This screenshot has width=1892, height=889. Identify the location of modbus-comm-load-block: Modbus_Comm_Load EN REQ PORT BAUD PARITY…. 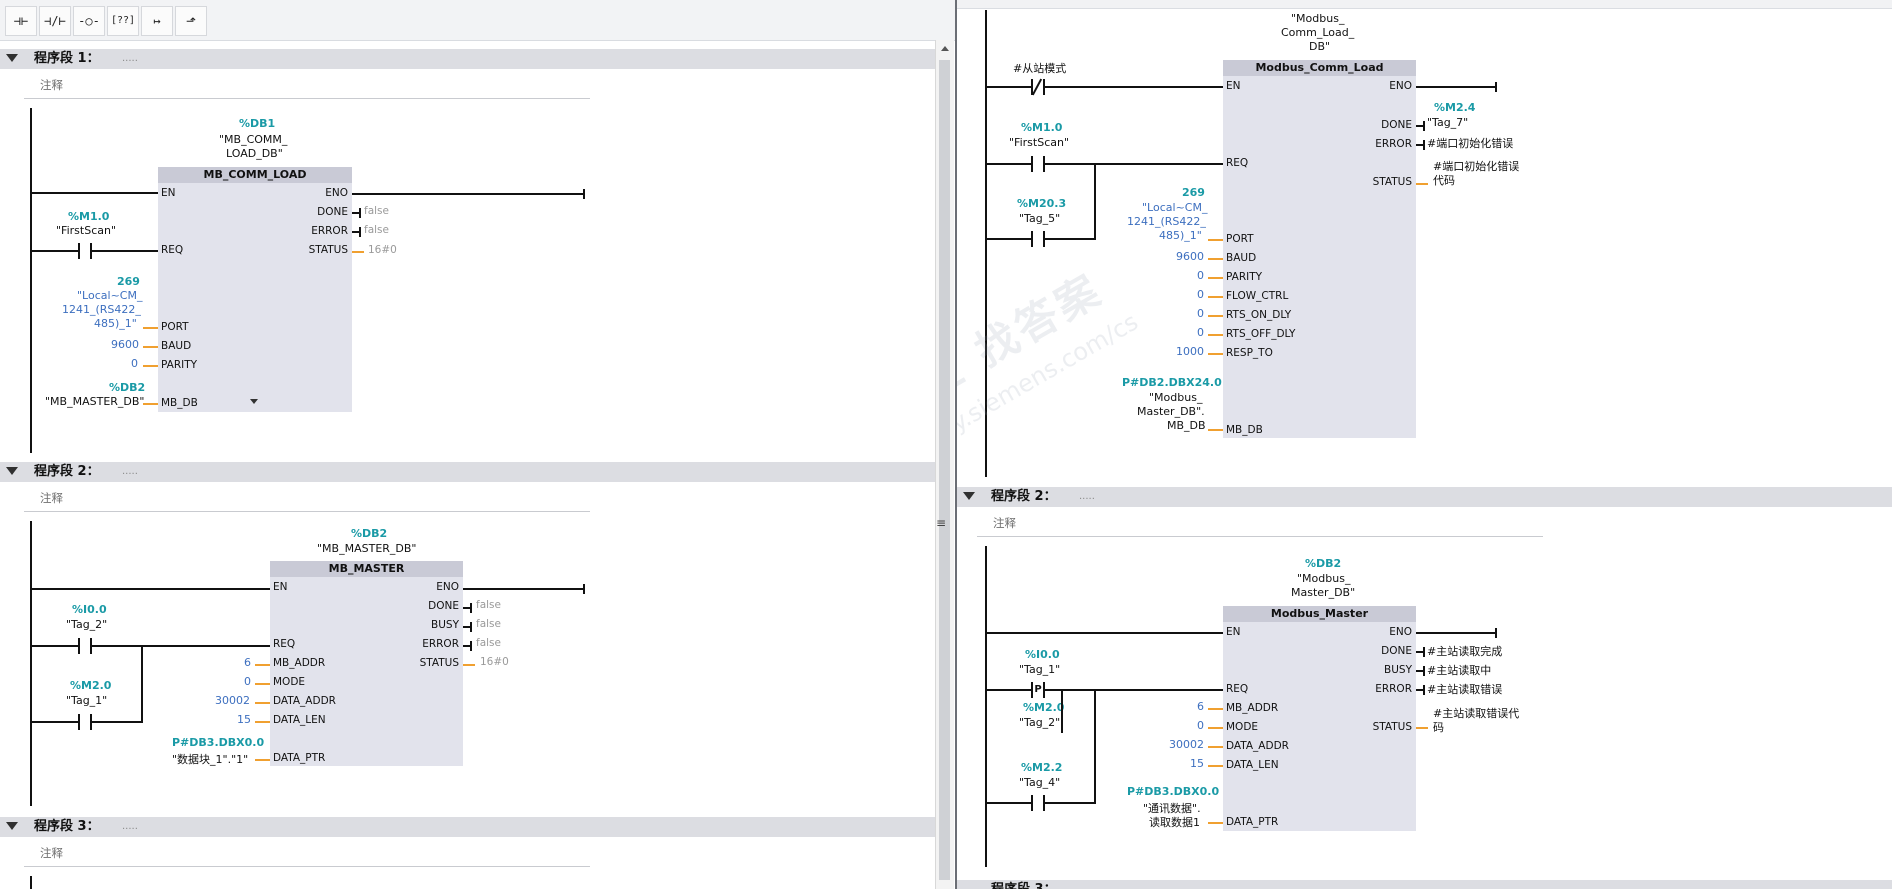
(1319, 249).